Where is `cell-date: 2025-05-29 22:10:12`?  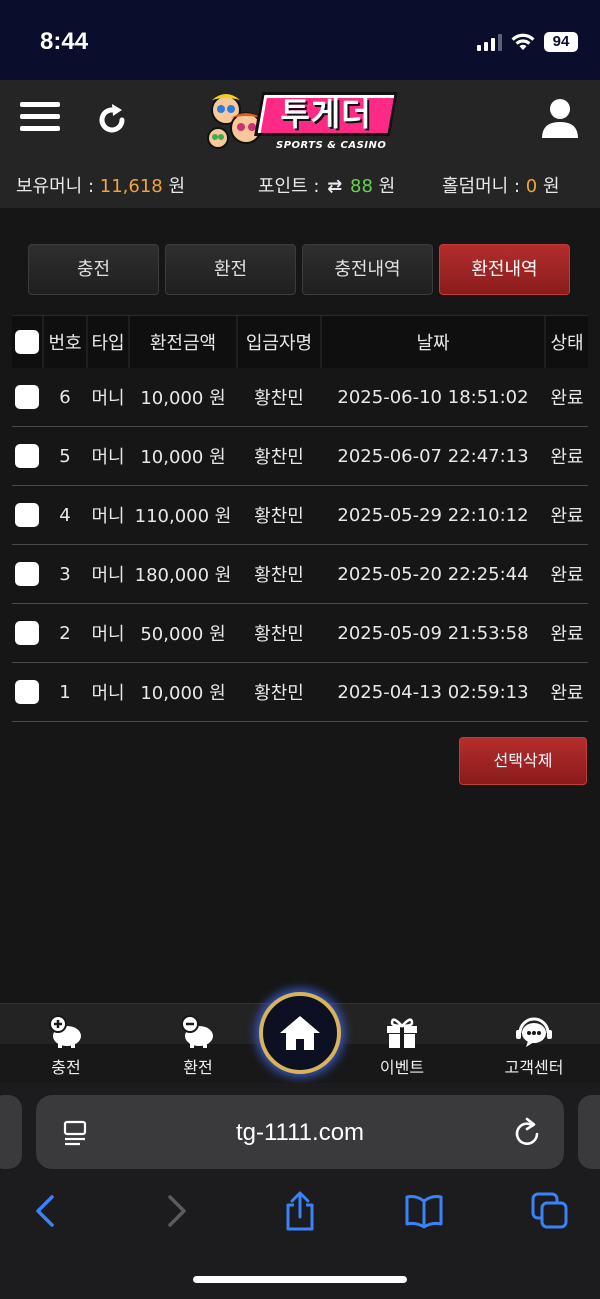 cell-date: 2025-05-29 22:10:12 is located at coordinates (433, 515).